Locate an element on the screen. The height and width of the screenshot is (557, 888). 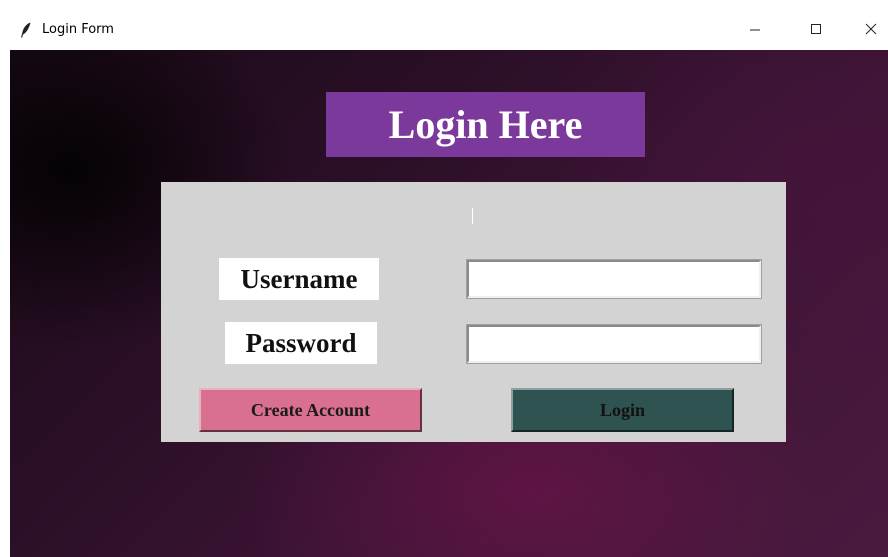
close-button is located at coordinates (868, 29).